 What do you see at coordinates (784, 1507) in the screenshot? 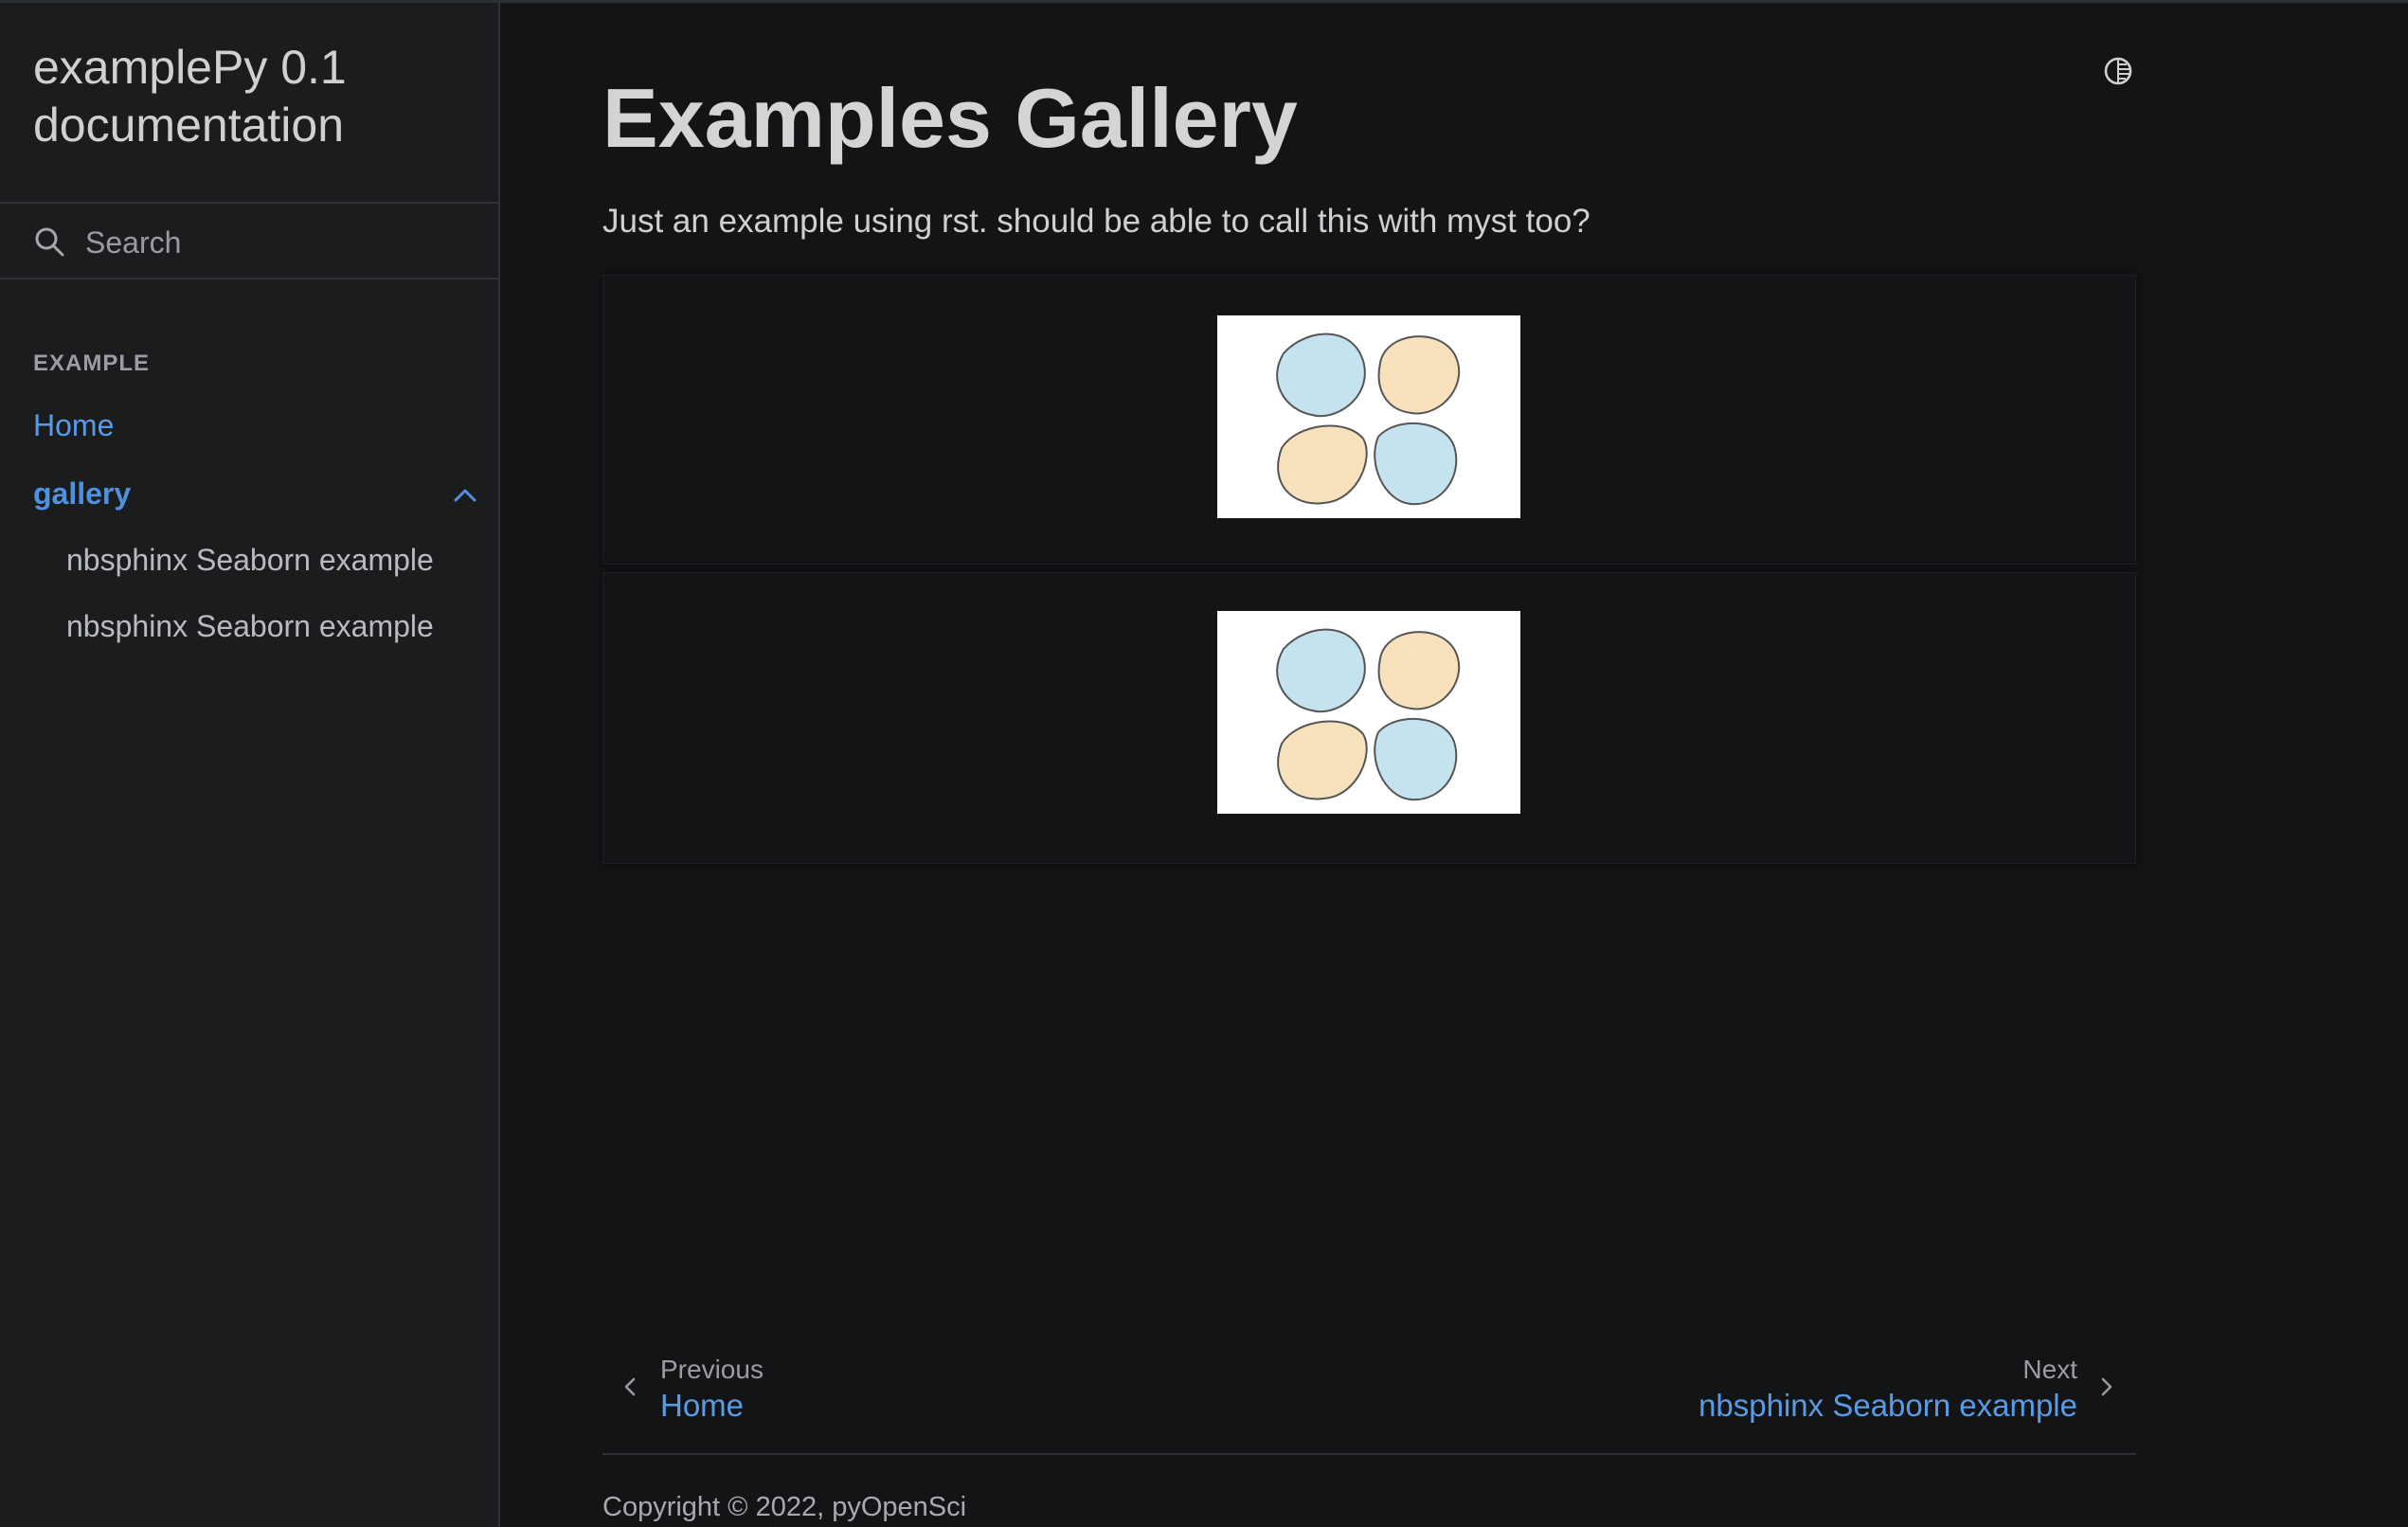
I see `copyright-text: Copyright © 2022, pyOpenSci` at bounding box center [784, 1507].